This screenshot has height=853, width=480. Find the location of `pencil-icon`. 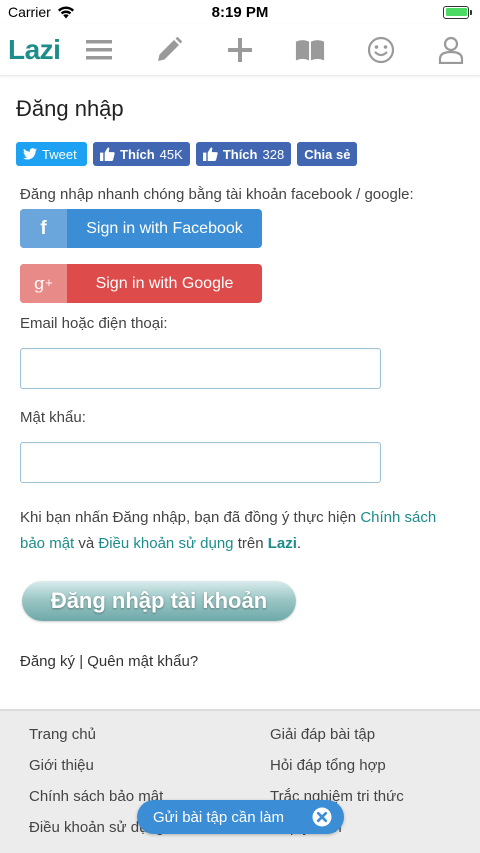

pencil-icon is located at coordinates (170, 48).